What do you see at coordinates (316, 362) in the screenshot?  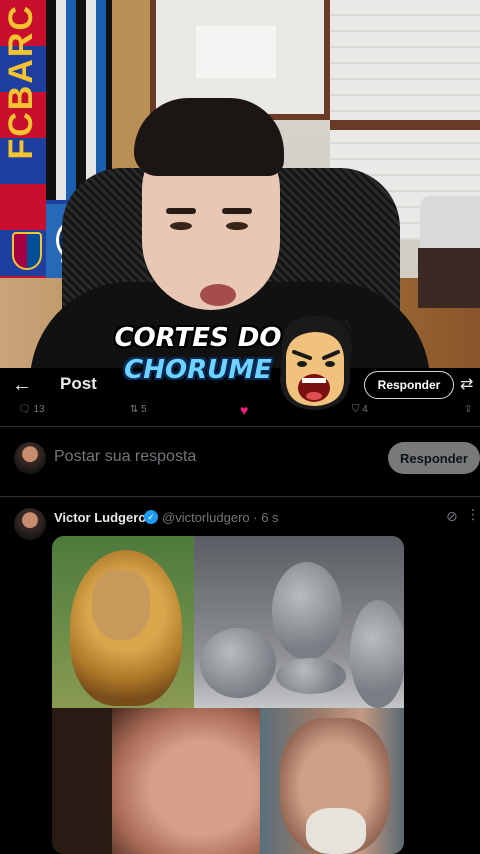 I see `screaming-mascot-icon` at bounding box center [316, 362].